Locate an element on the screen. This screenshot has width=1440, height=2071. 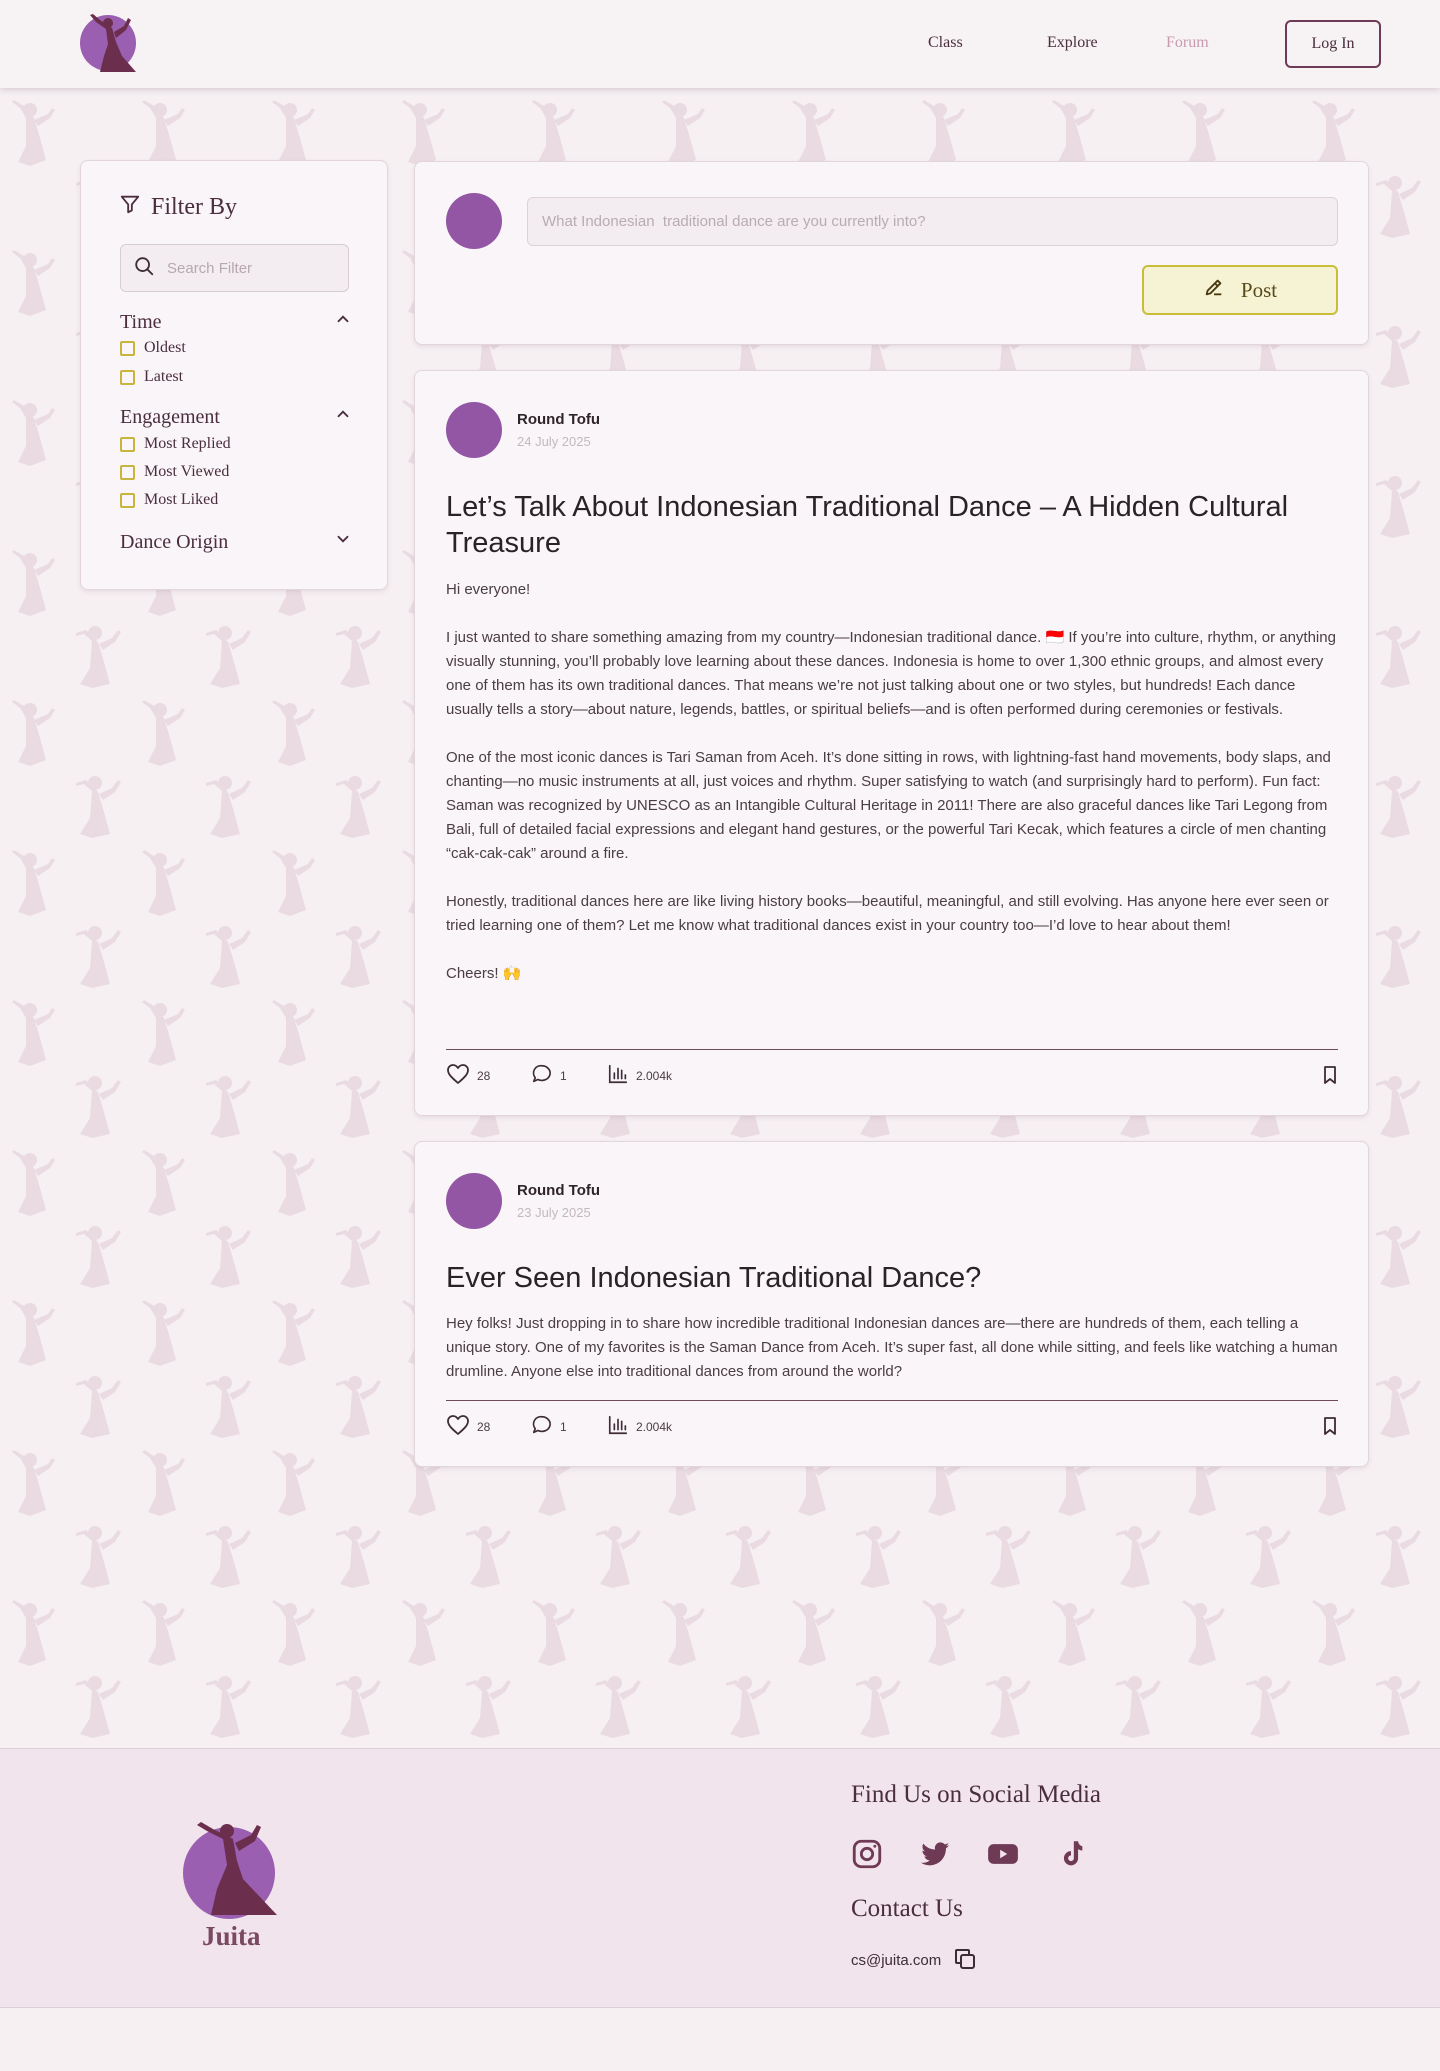
filter-heading: Filter By is located at coordinates (178, 207).